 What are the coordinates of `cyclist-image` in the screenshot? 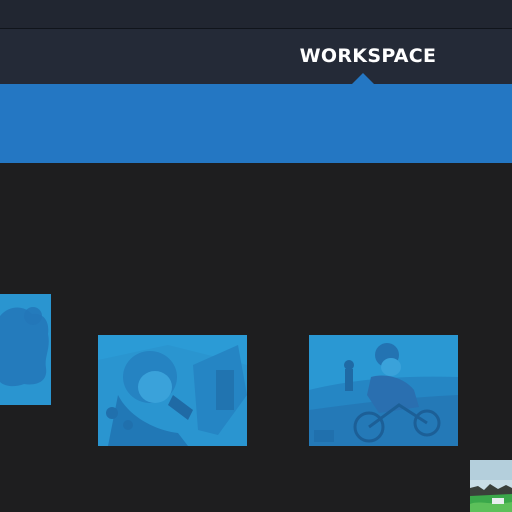 It's located at (383, 390).